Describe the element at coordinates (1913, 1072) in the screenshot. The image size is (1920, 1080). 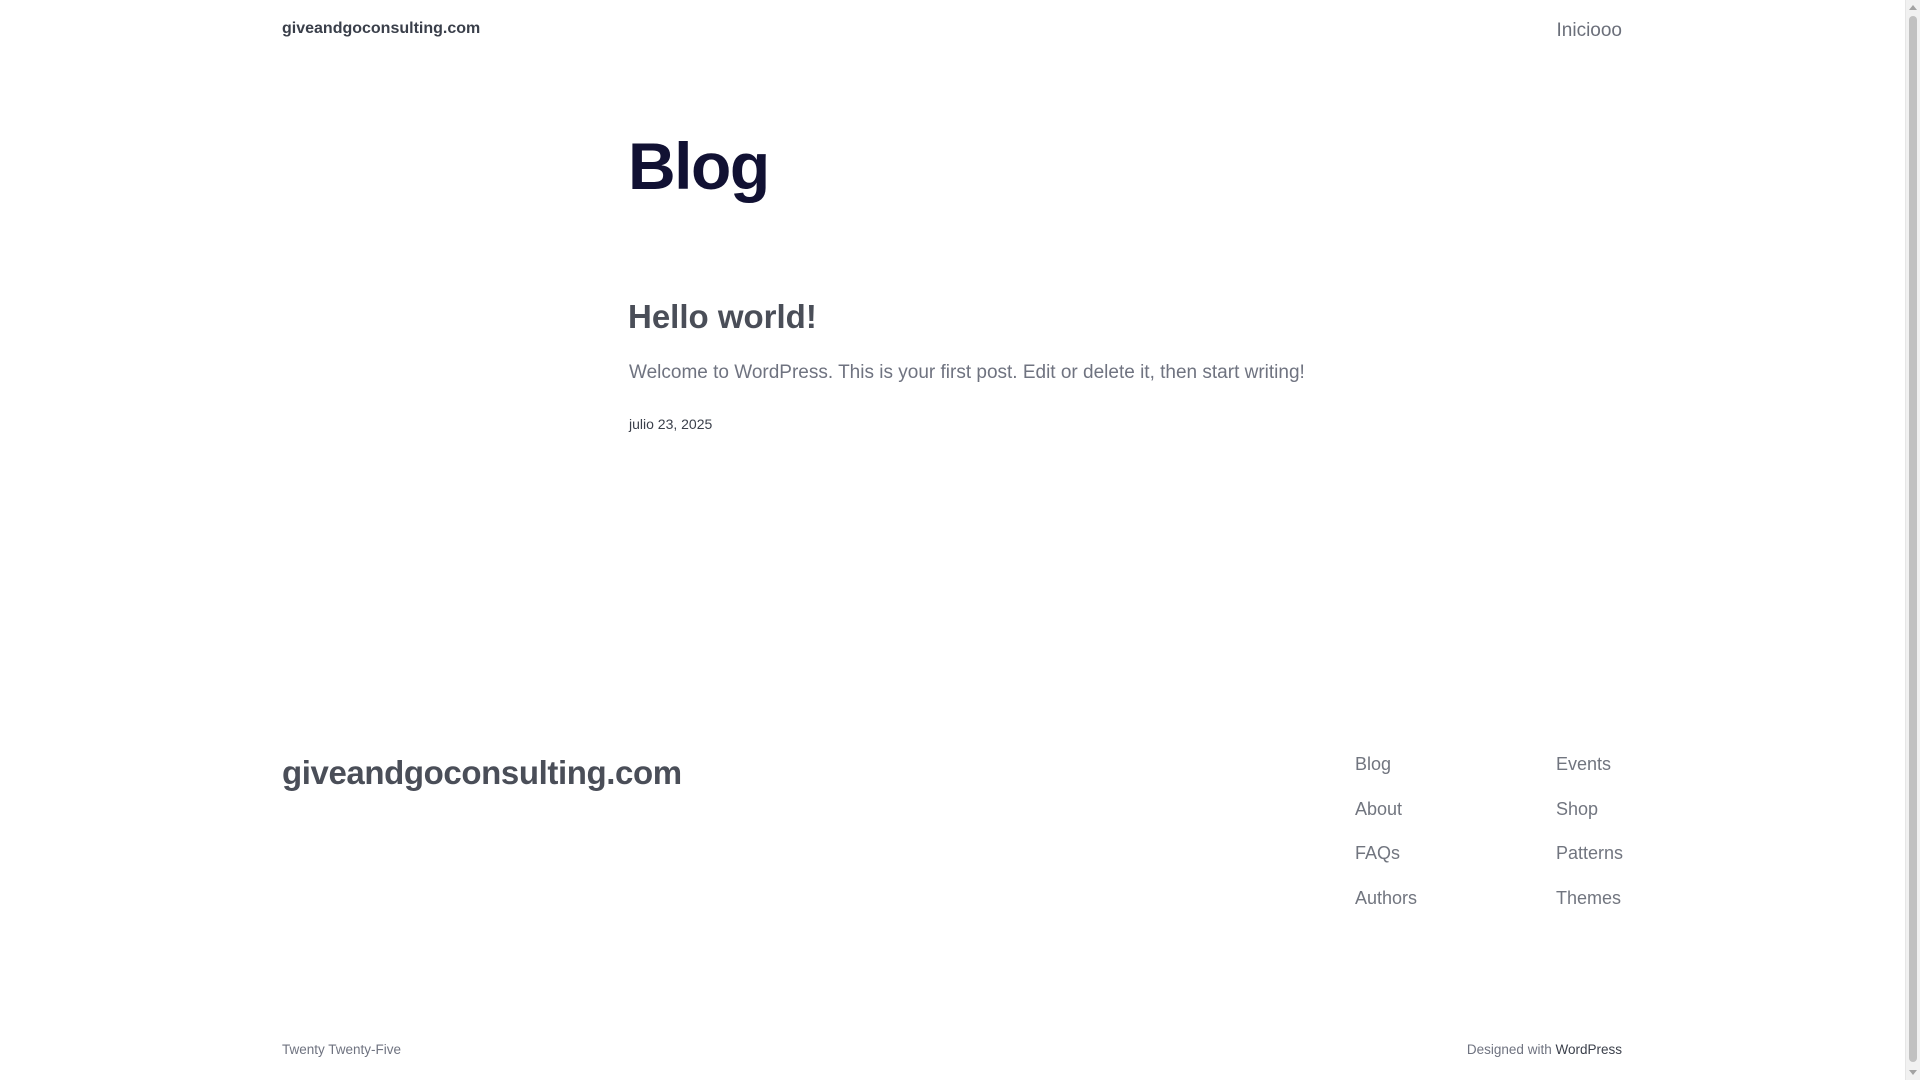
I see `scroll-down-arrow-icon` at that location.